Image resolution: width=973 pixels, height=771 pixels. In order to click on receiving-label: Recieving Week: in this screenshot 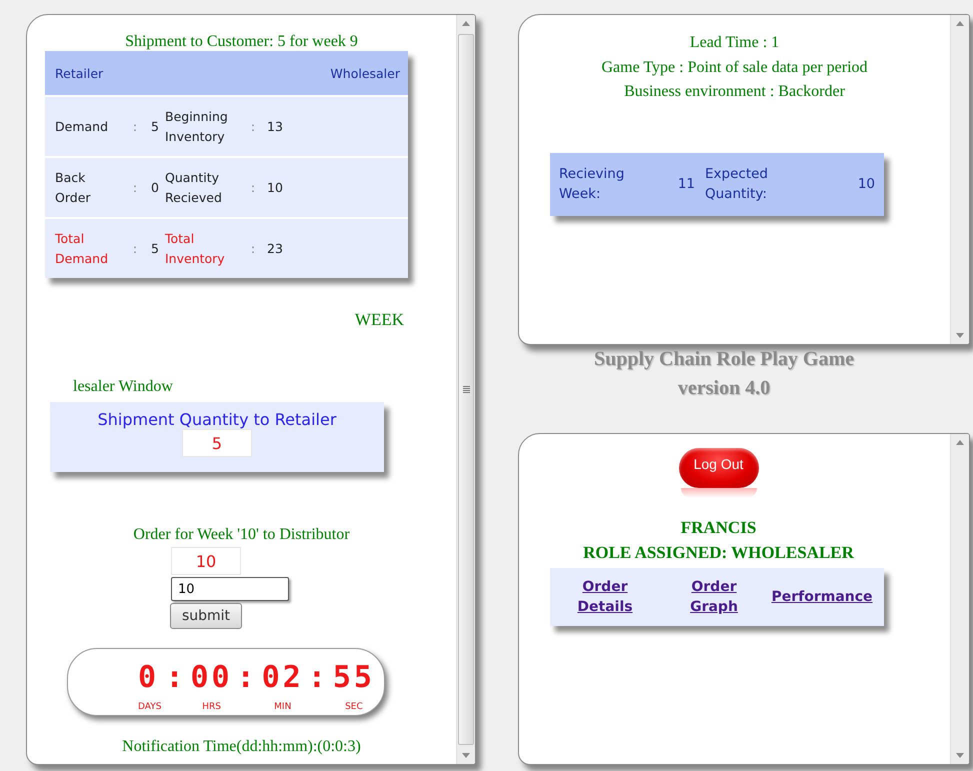, I will do `click(592, 184)`.